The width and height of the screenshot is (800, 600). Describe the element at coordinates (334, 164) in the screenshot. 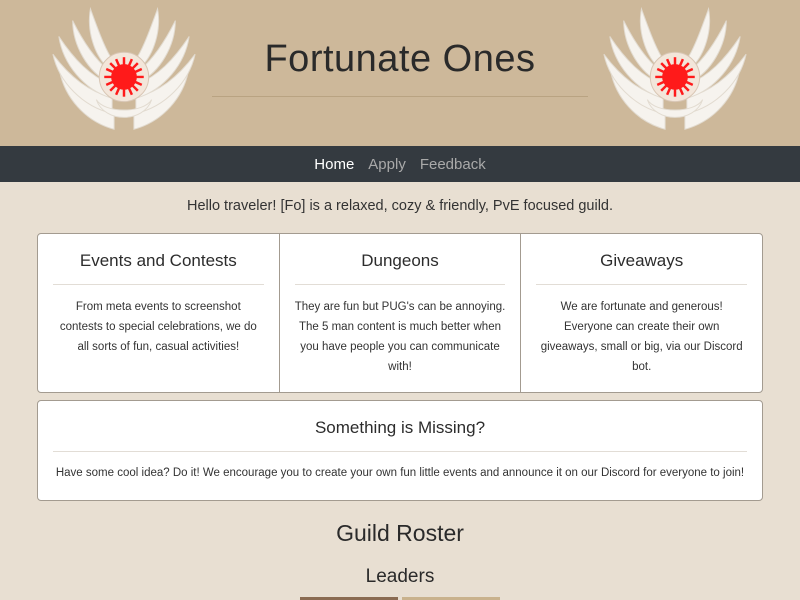

I see `nav-home-link: Home` at that location.